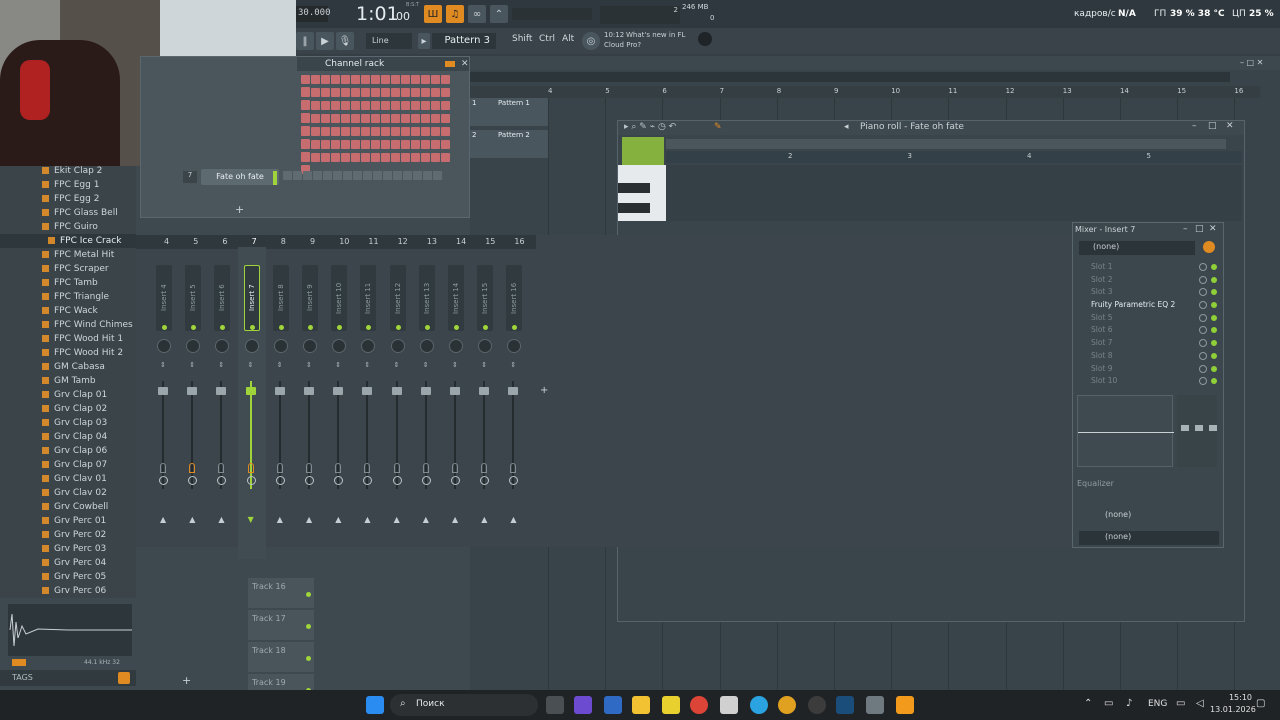  I want to click on browser-item: Grv Perc 01, so click(68, 521).